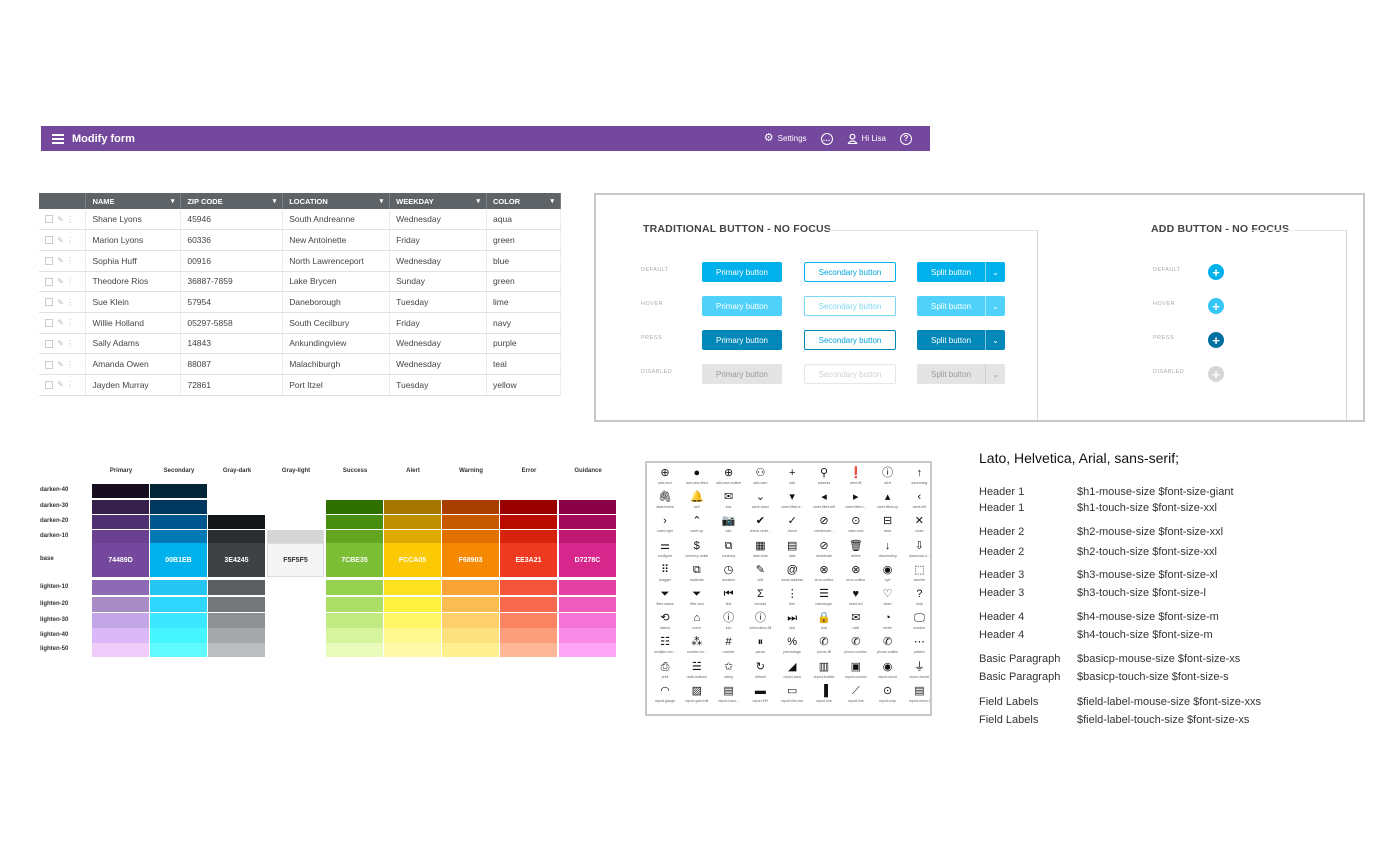 Image resolution: width=1400 pixels, height=852 pixels. I want to click on icon-cell: ◔ meter, so click(888, 624).